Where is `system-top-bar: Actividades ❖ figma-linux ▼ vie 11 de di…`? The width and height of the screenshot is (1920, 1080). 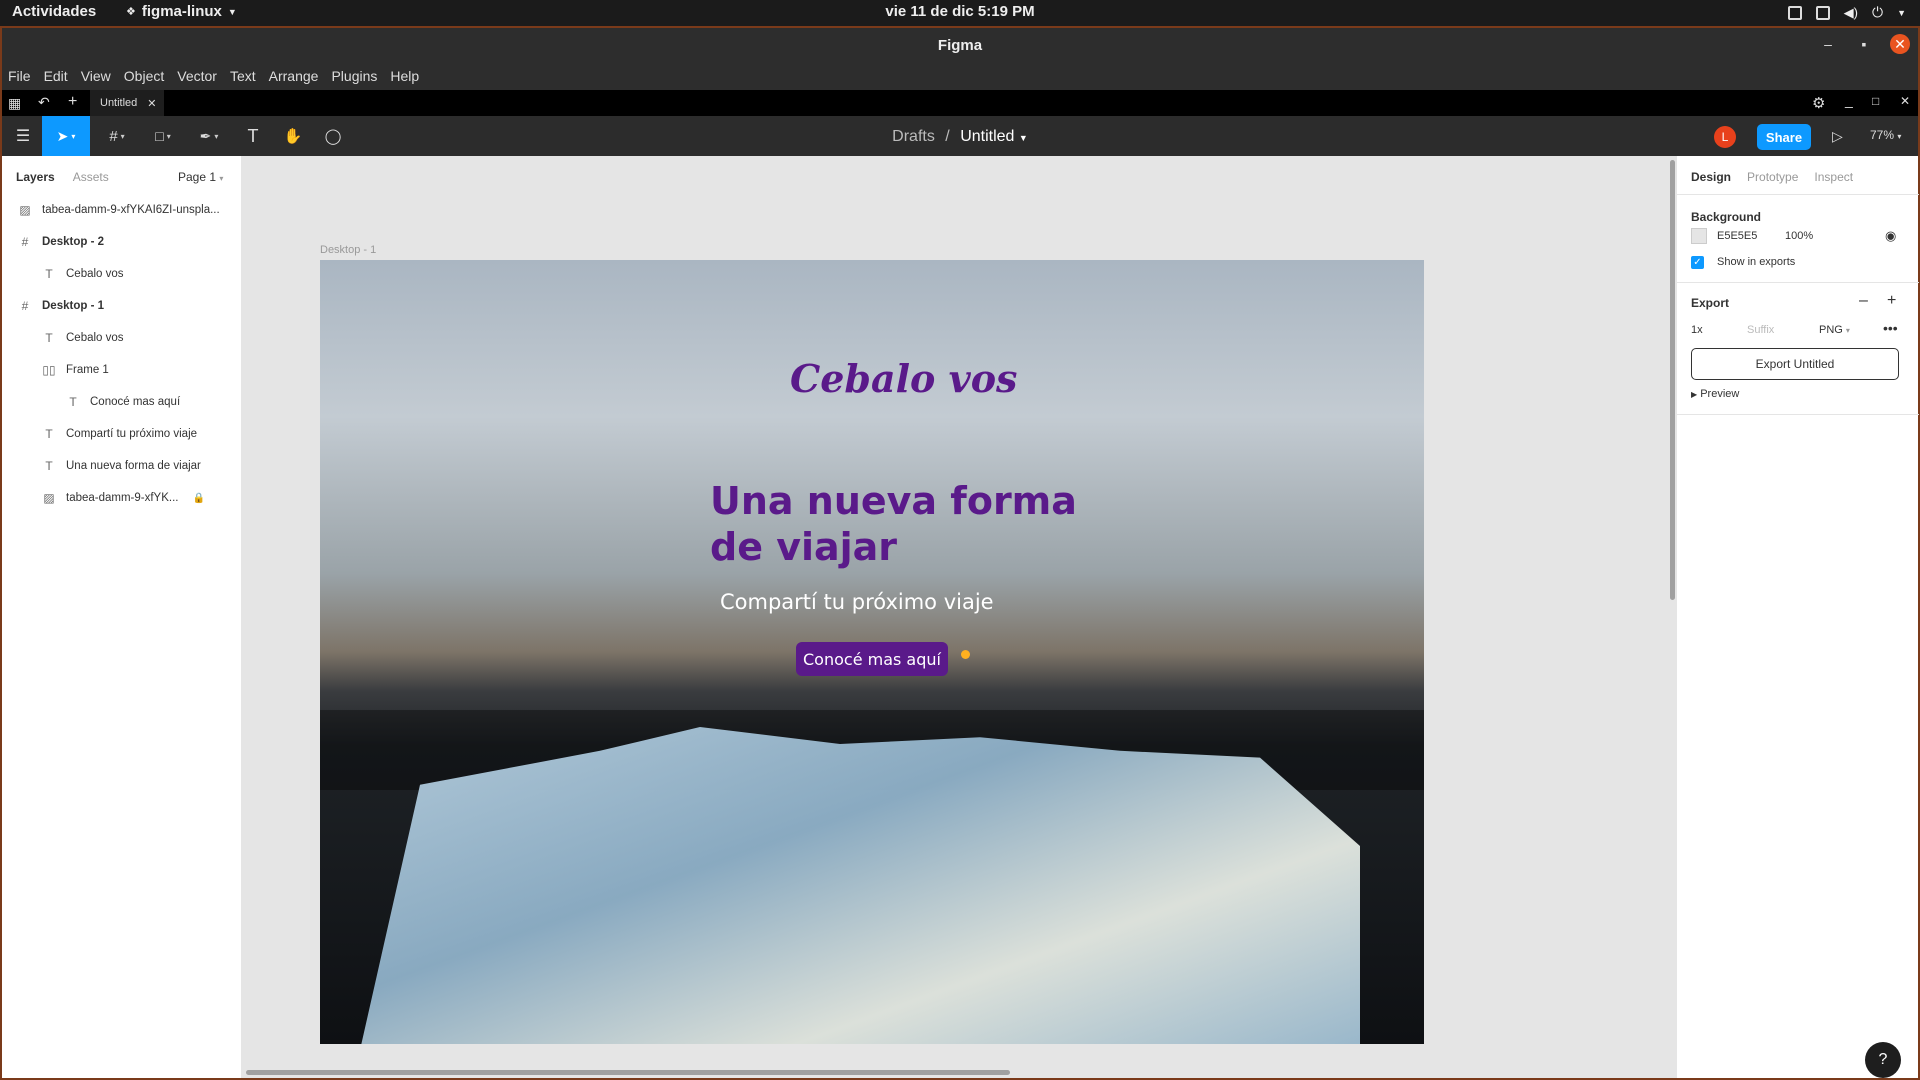 system-top-bar: Actividades ❖ figma-linux ▼ vie 11 de di… is located at coordinates (960, 13).